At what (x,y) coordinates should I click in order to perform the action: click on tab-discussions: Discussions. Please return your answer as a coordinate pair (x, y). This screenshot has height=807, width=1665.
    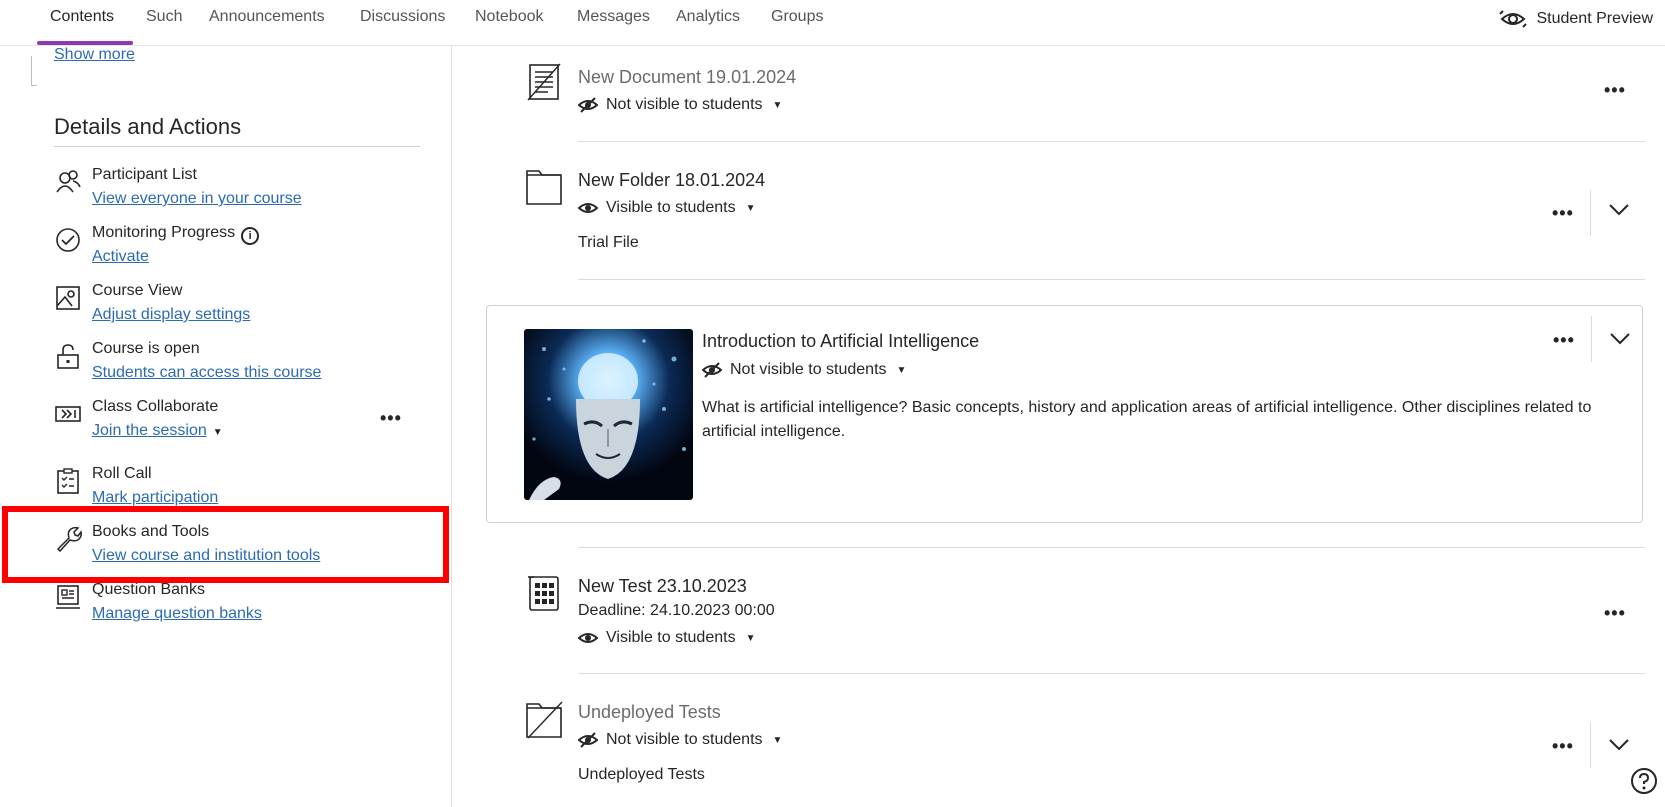
    Looking at the image, I should click on (402, 17).